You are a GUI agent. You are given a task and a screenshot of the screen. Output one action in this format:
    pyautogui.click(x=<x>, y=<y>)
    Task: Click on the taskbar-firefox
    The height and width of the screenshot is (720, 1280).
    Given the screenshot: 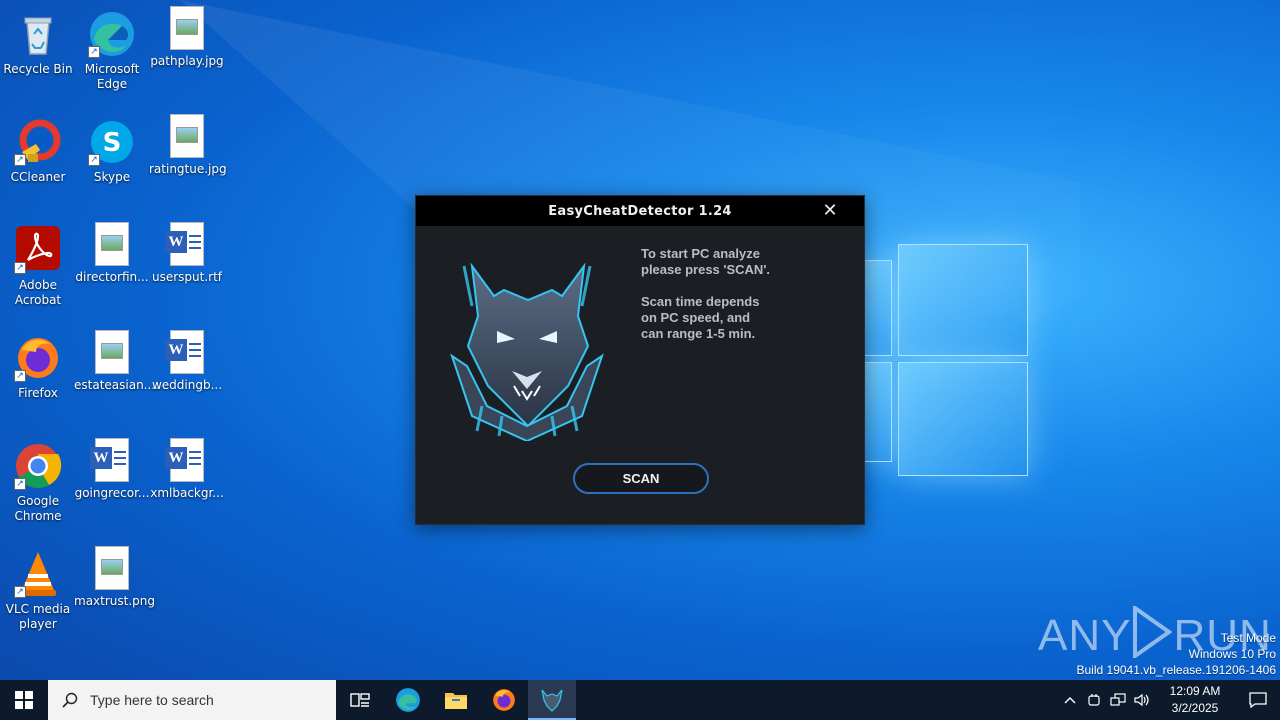 What is the action you would take?
    pyautogui.click(x=504, y=700)
    